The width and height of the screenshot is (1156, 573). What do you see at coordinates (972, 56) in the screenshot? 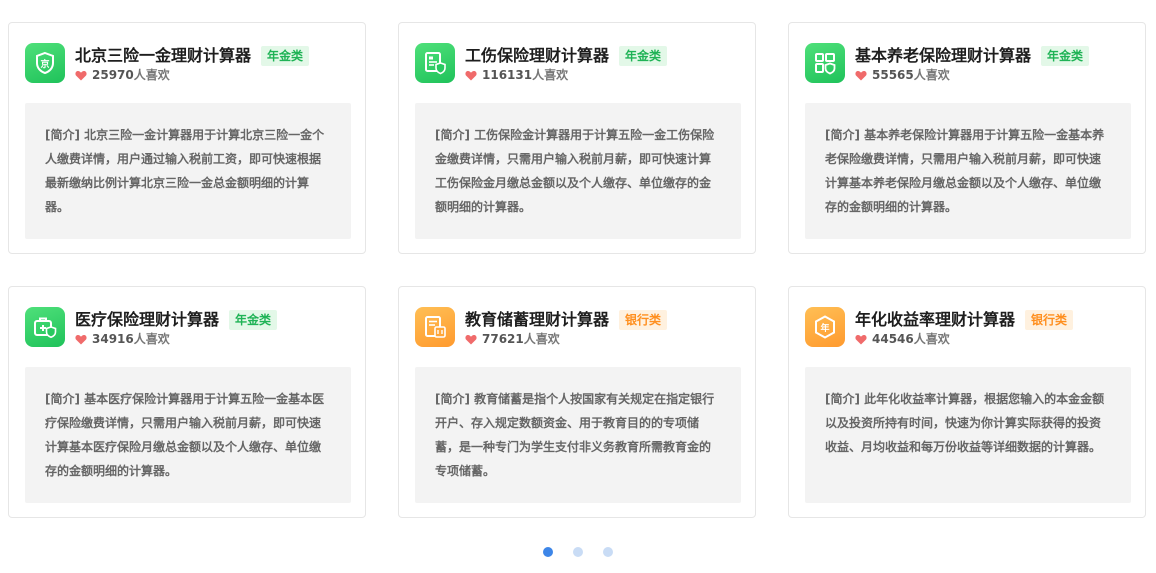
I see `card-title: 基本养老保险理财计算器 年金类` at bounding box center [972, 56].